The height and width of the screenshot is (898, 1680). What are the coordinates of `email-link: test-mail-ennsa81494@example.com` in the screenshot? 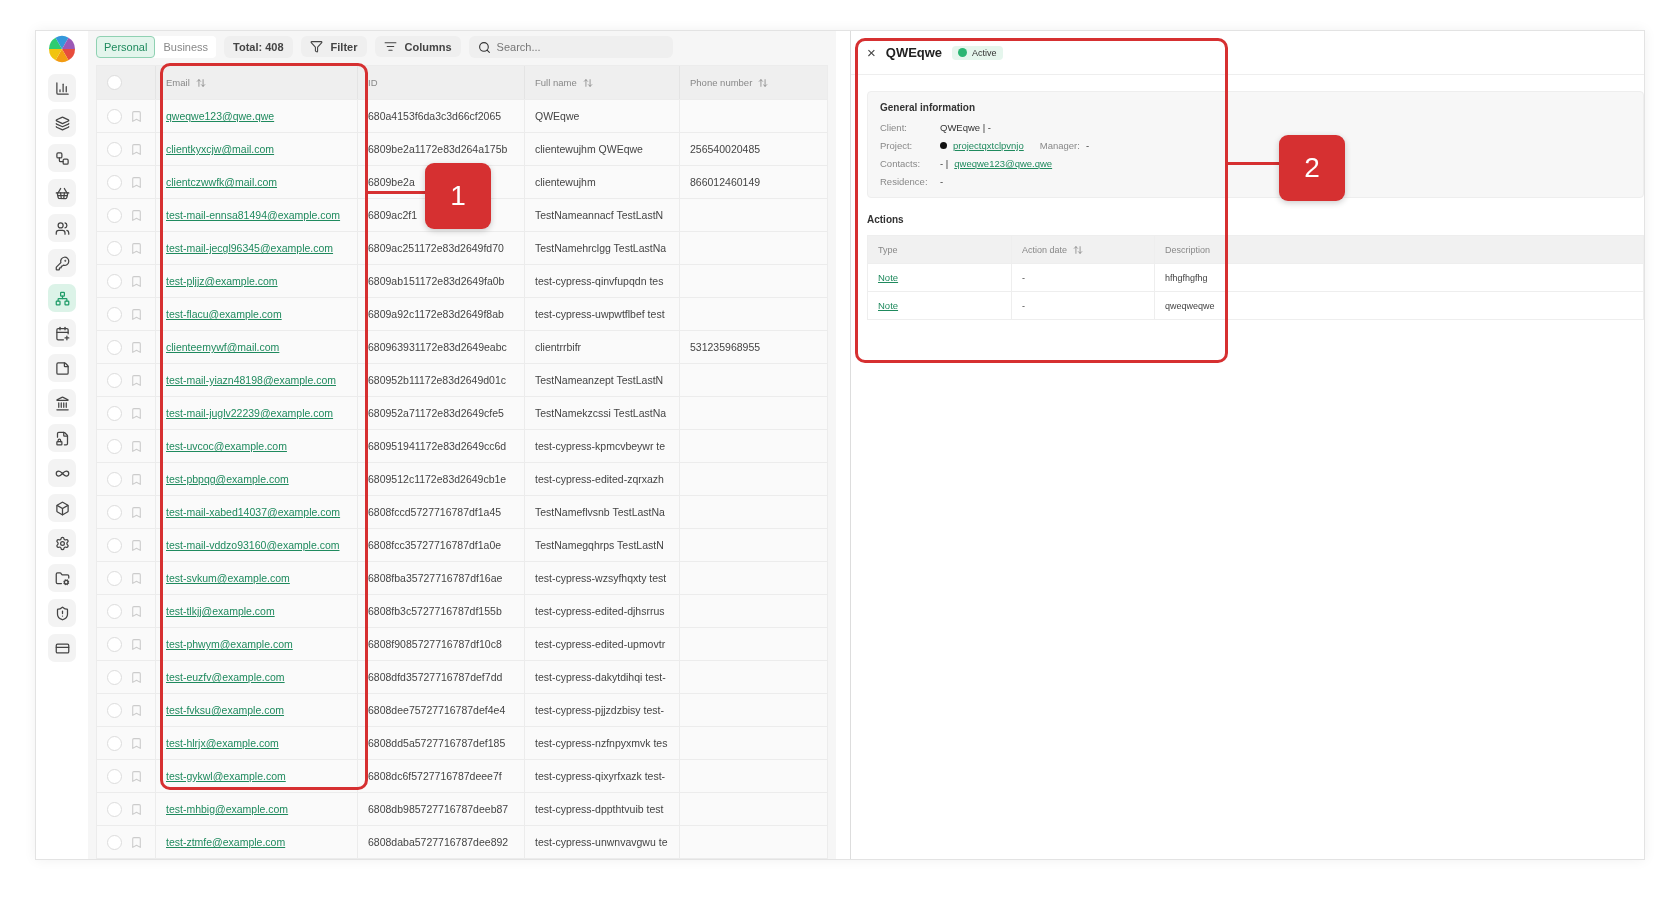 It's located at (253, 215).